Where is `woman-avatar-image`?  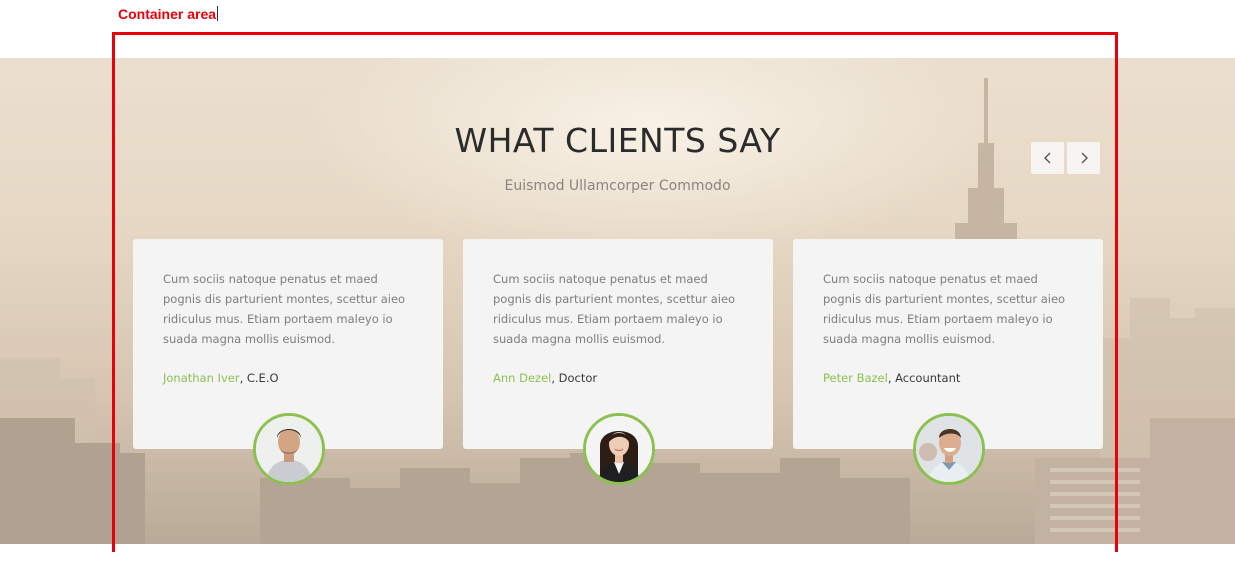
woman-avatar-image is located at coordinates (619, 449).